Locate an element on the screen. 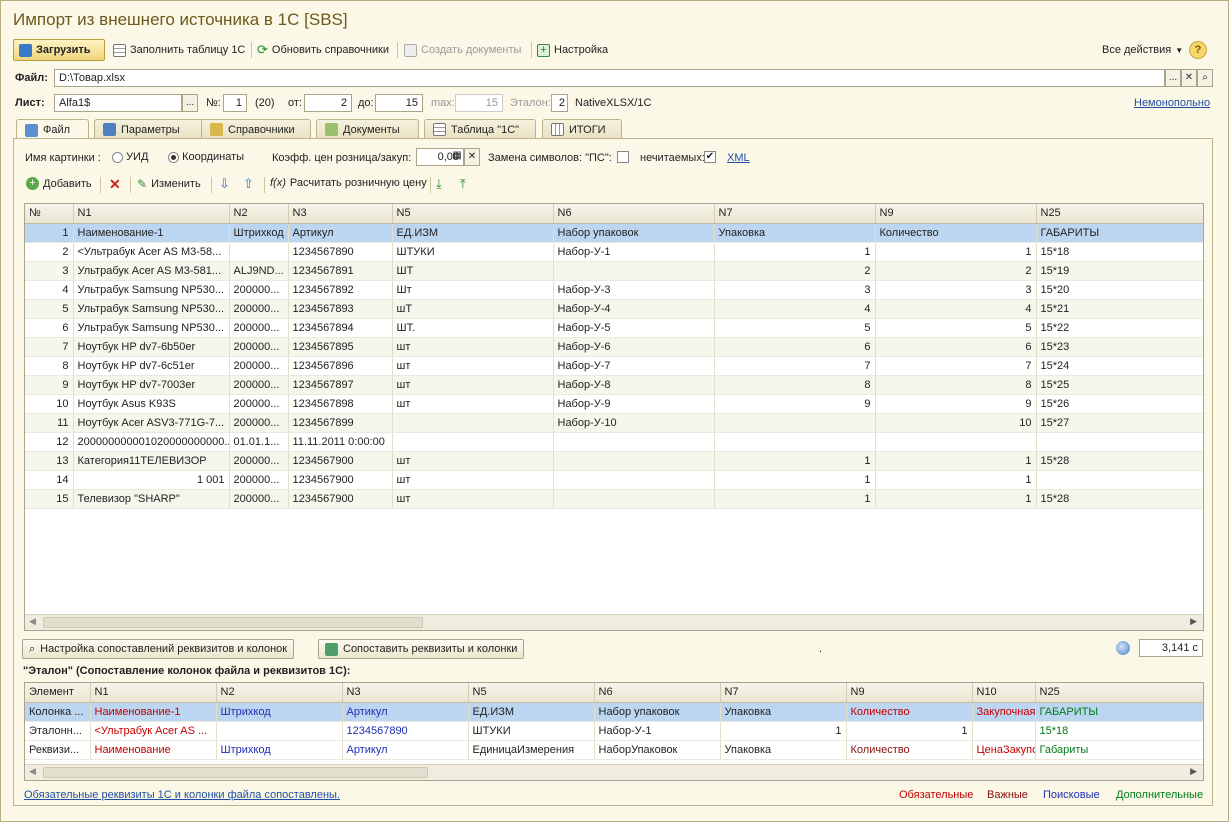  table-cell: ШТУКИ is located at coordinates (473, 252).